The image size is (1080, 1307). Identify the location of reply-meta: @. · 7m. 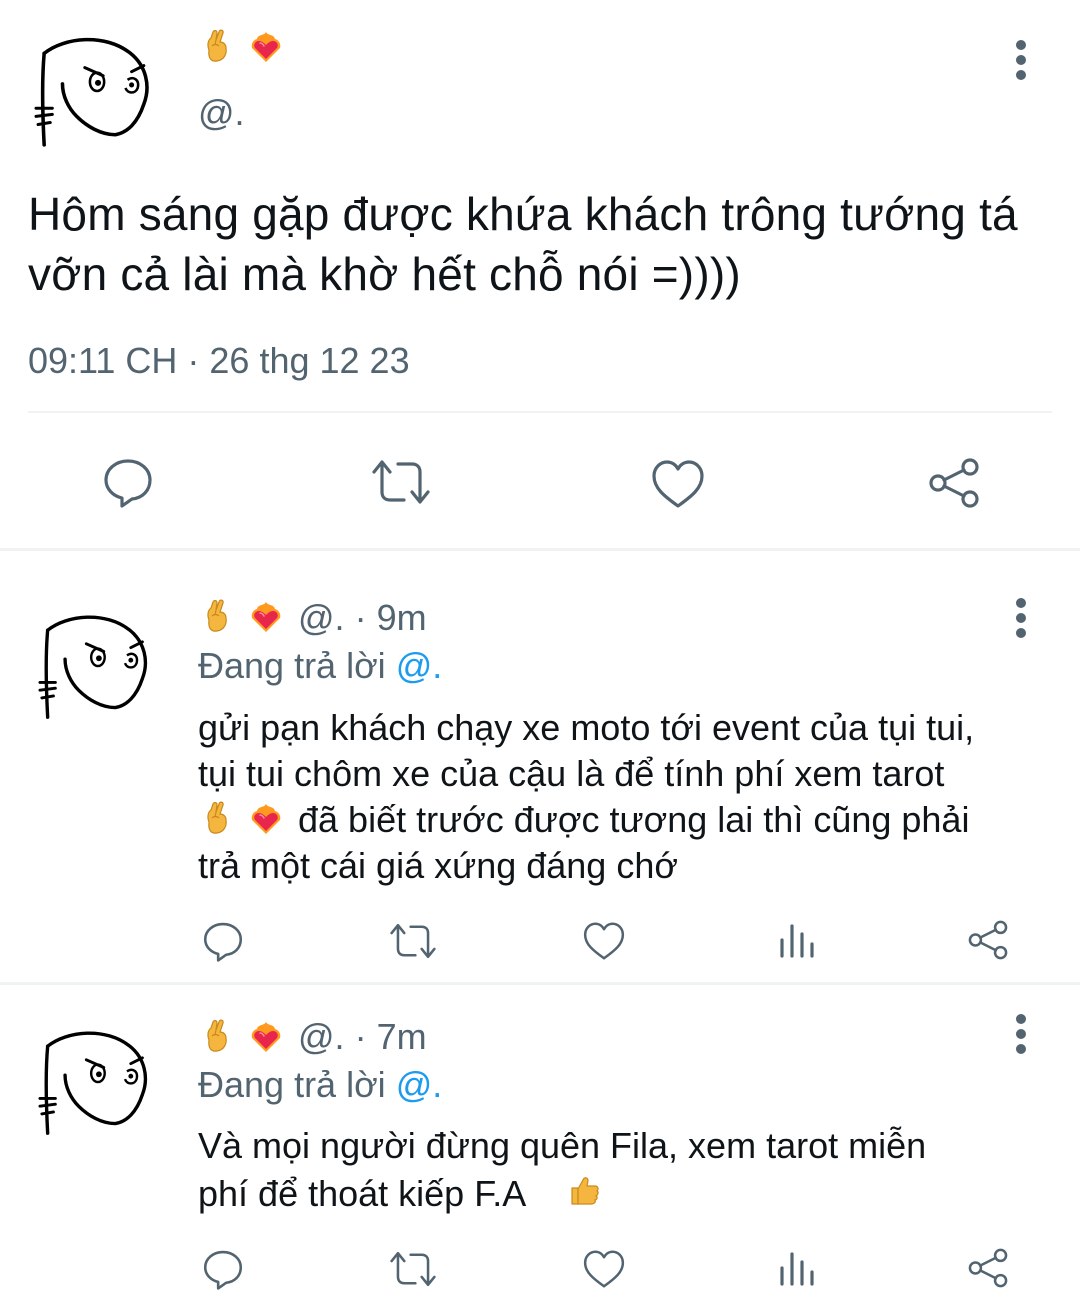
(362, 1037).